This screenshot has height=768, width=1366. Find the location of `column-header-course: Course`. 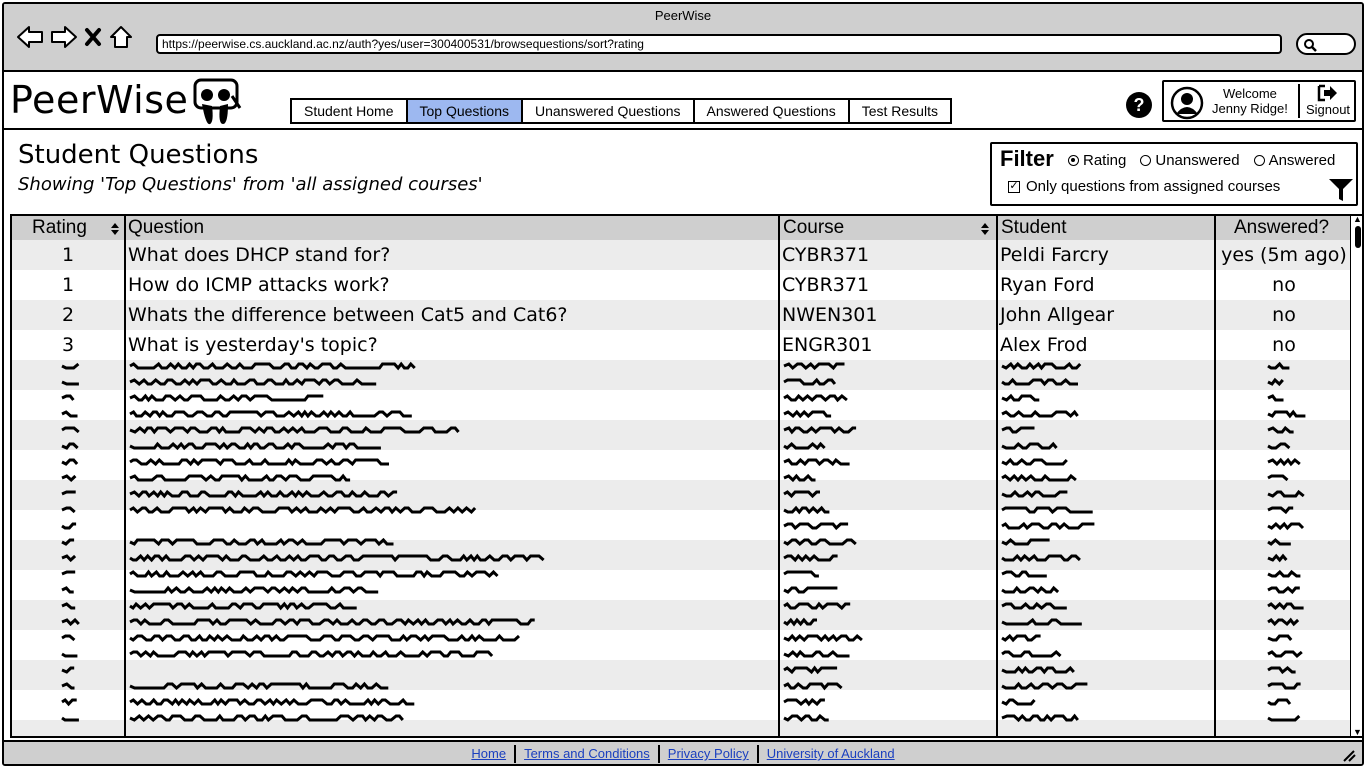

column-header-course: Course is located at coordinates (812, 228).